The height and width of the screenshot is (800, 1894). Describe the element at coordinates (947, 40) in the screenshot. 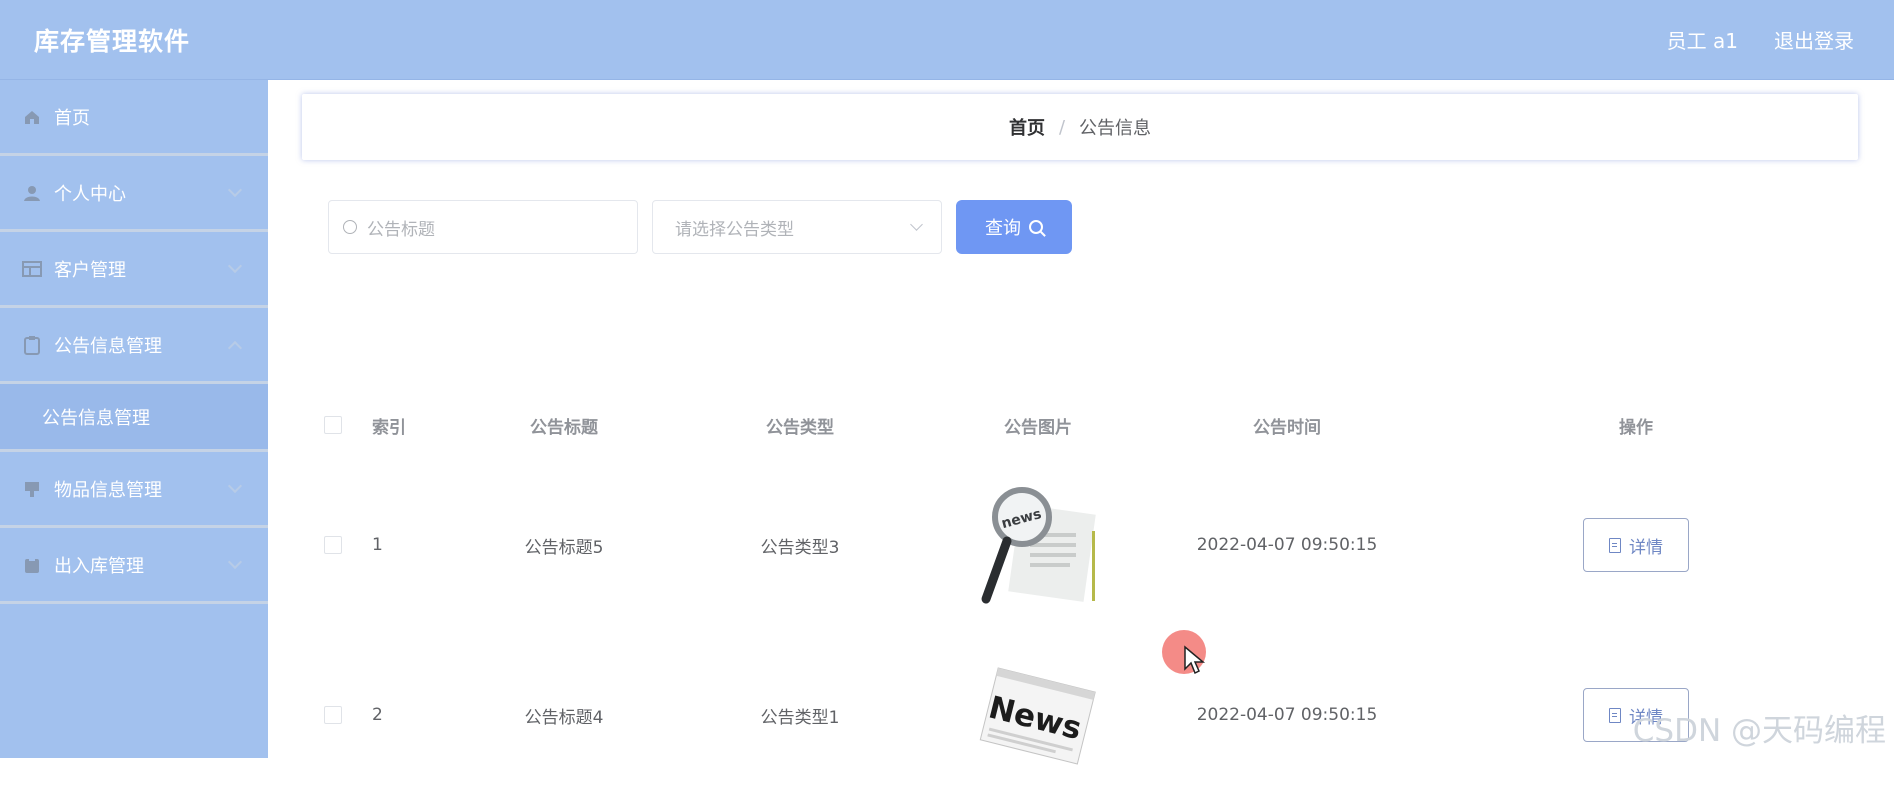

I see `top-bar: 库存管理软件 员工 a1 退出登录` at that location.